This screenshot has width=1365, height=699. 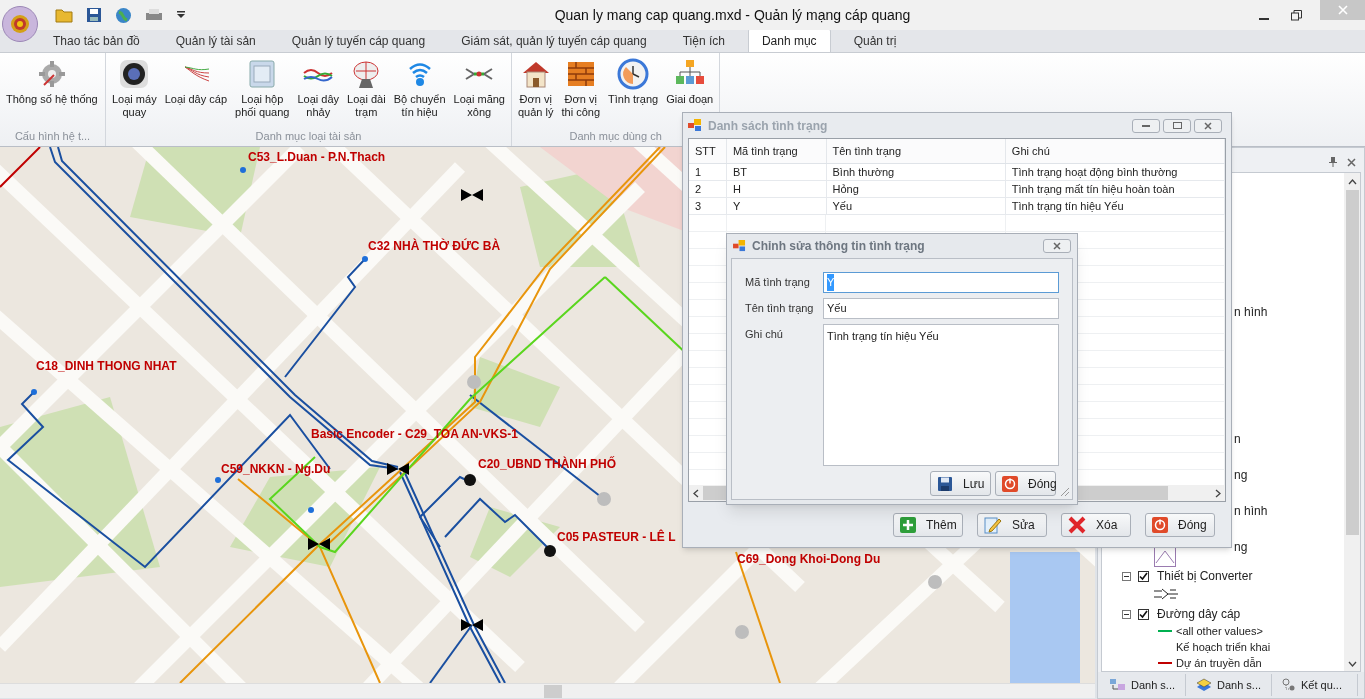 I want to click on application-menu-orb, so click(x=20, y=24).